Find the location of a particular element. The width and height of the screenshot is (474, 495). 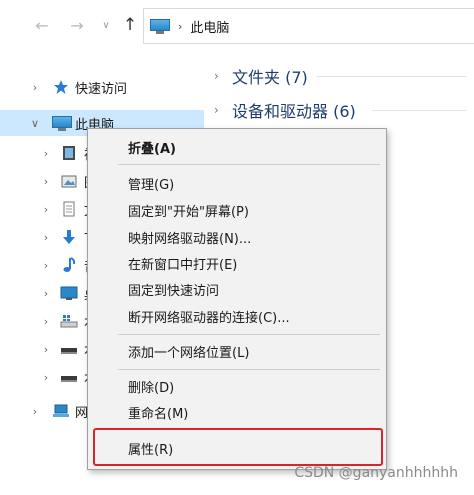

tree-item-quick-access: › 快速访问 is located at coordinates (102, 87).